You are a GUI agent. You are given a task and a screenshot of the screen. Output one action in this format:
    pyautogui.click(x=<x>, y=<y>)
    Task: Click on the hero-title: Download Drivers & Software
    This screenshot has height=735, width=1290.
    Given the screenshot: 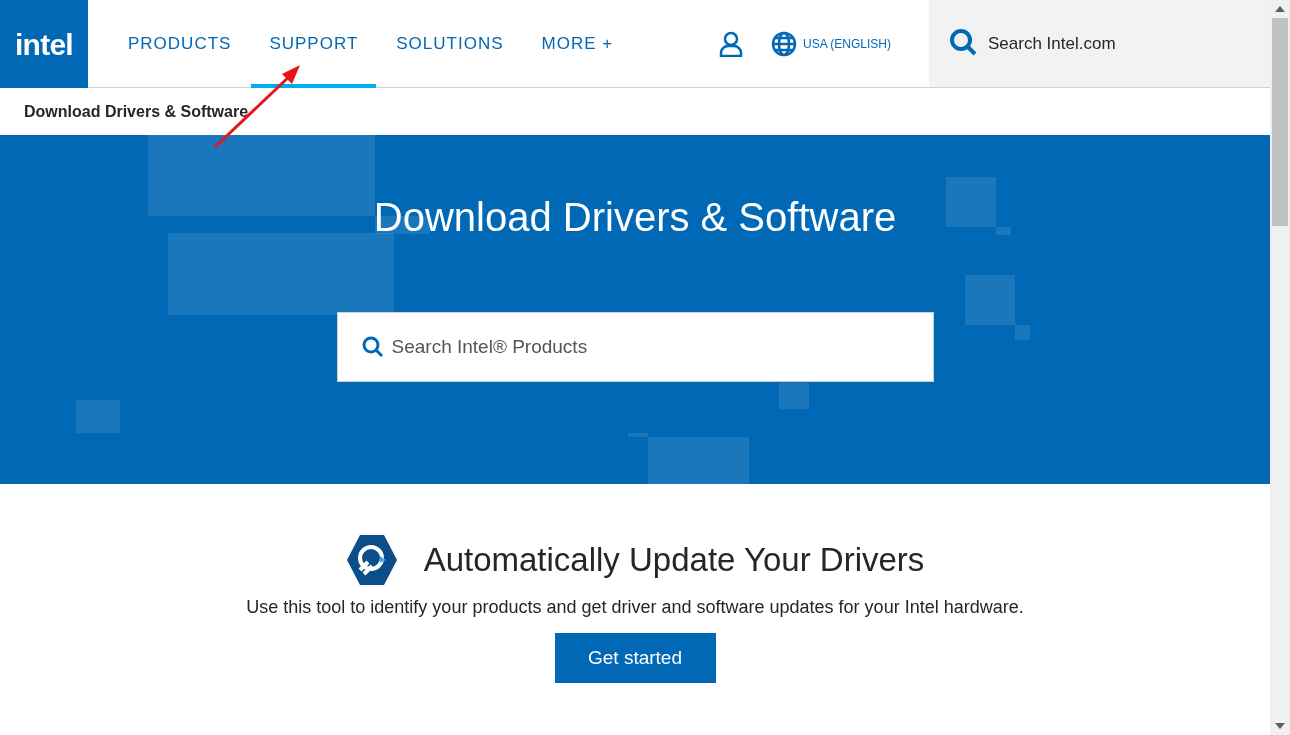 What is the action you would take?
    pyautogui.click(x=635, y=217)
    